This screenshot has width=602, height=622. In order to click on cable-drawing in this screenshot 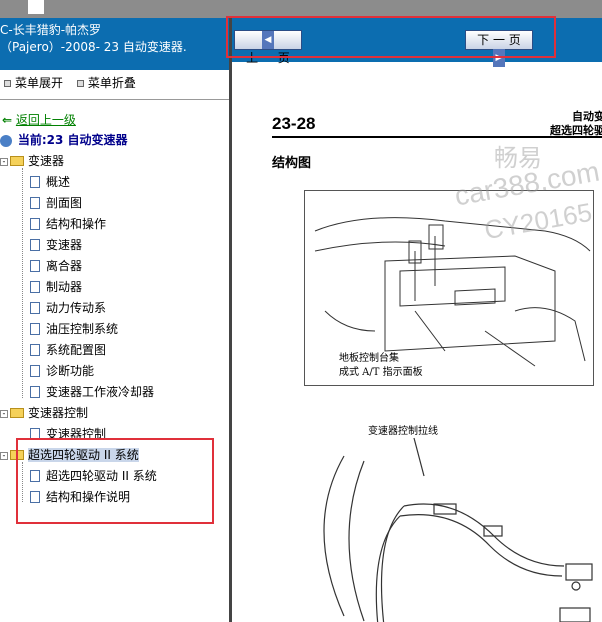, I will do `click(458, 529)`.